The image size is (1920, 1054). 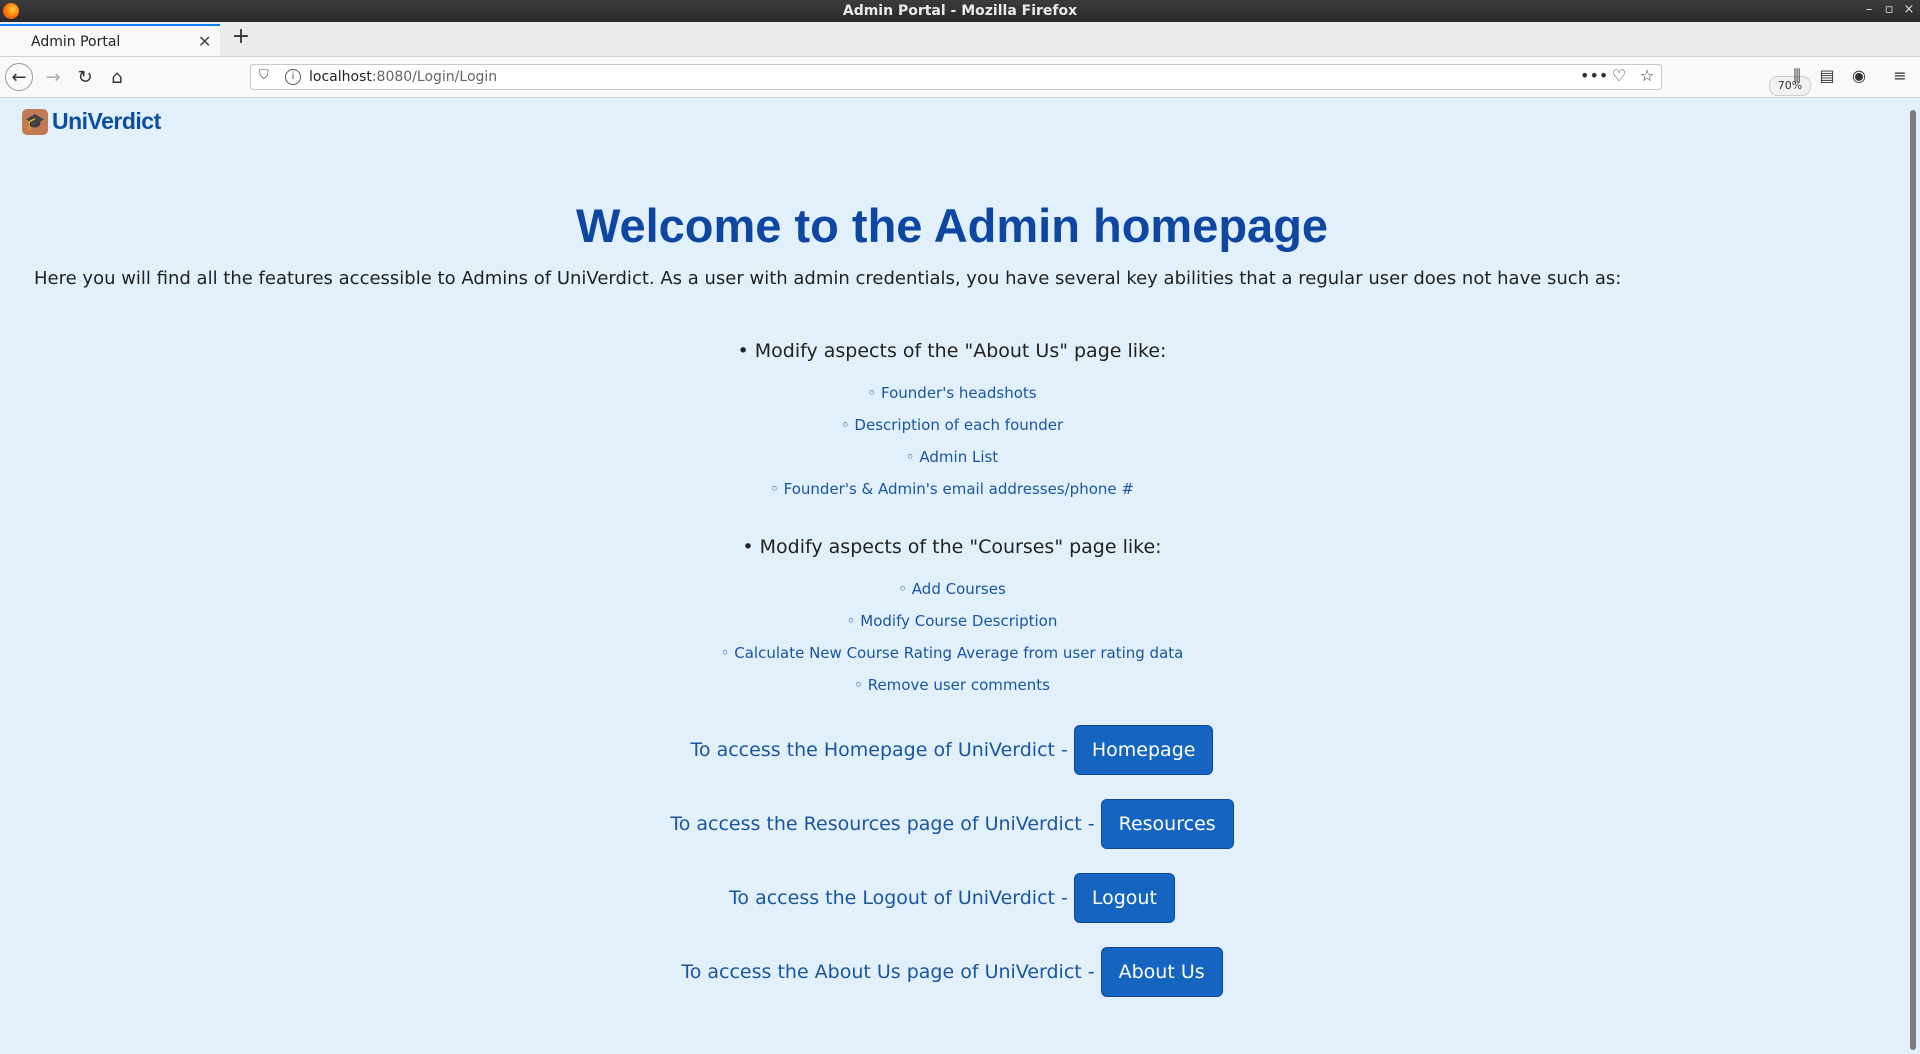 What do you see at coordinates (1647, 75) in the screenshot?
I see `bookmark-star-icon: ☆` at bounding box center [1647, 75].